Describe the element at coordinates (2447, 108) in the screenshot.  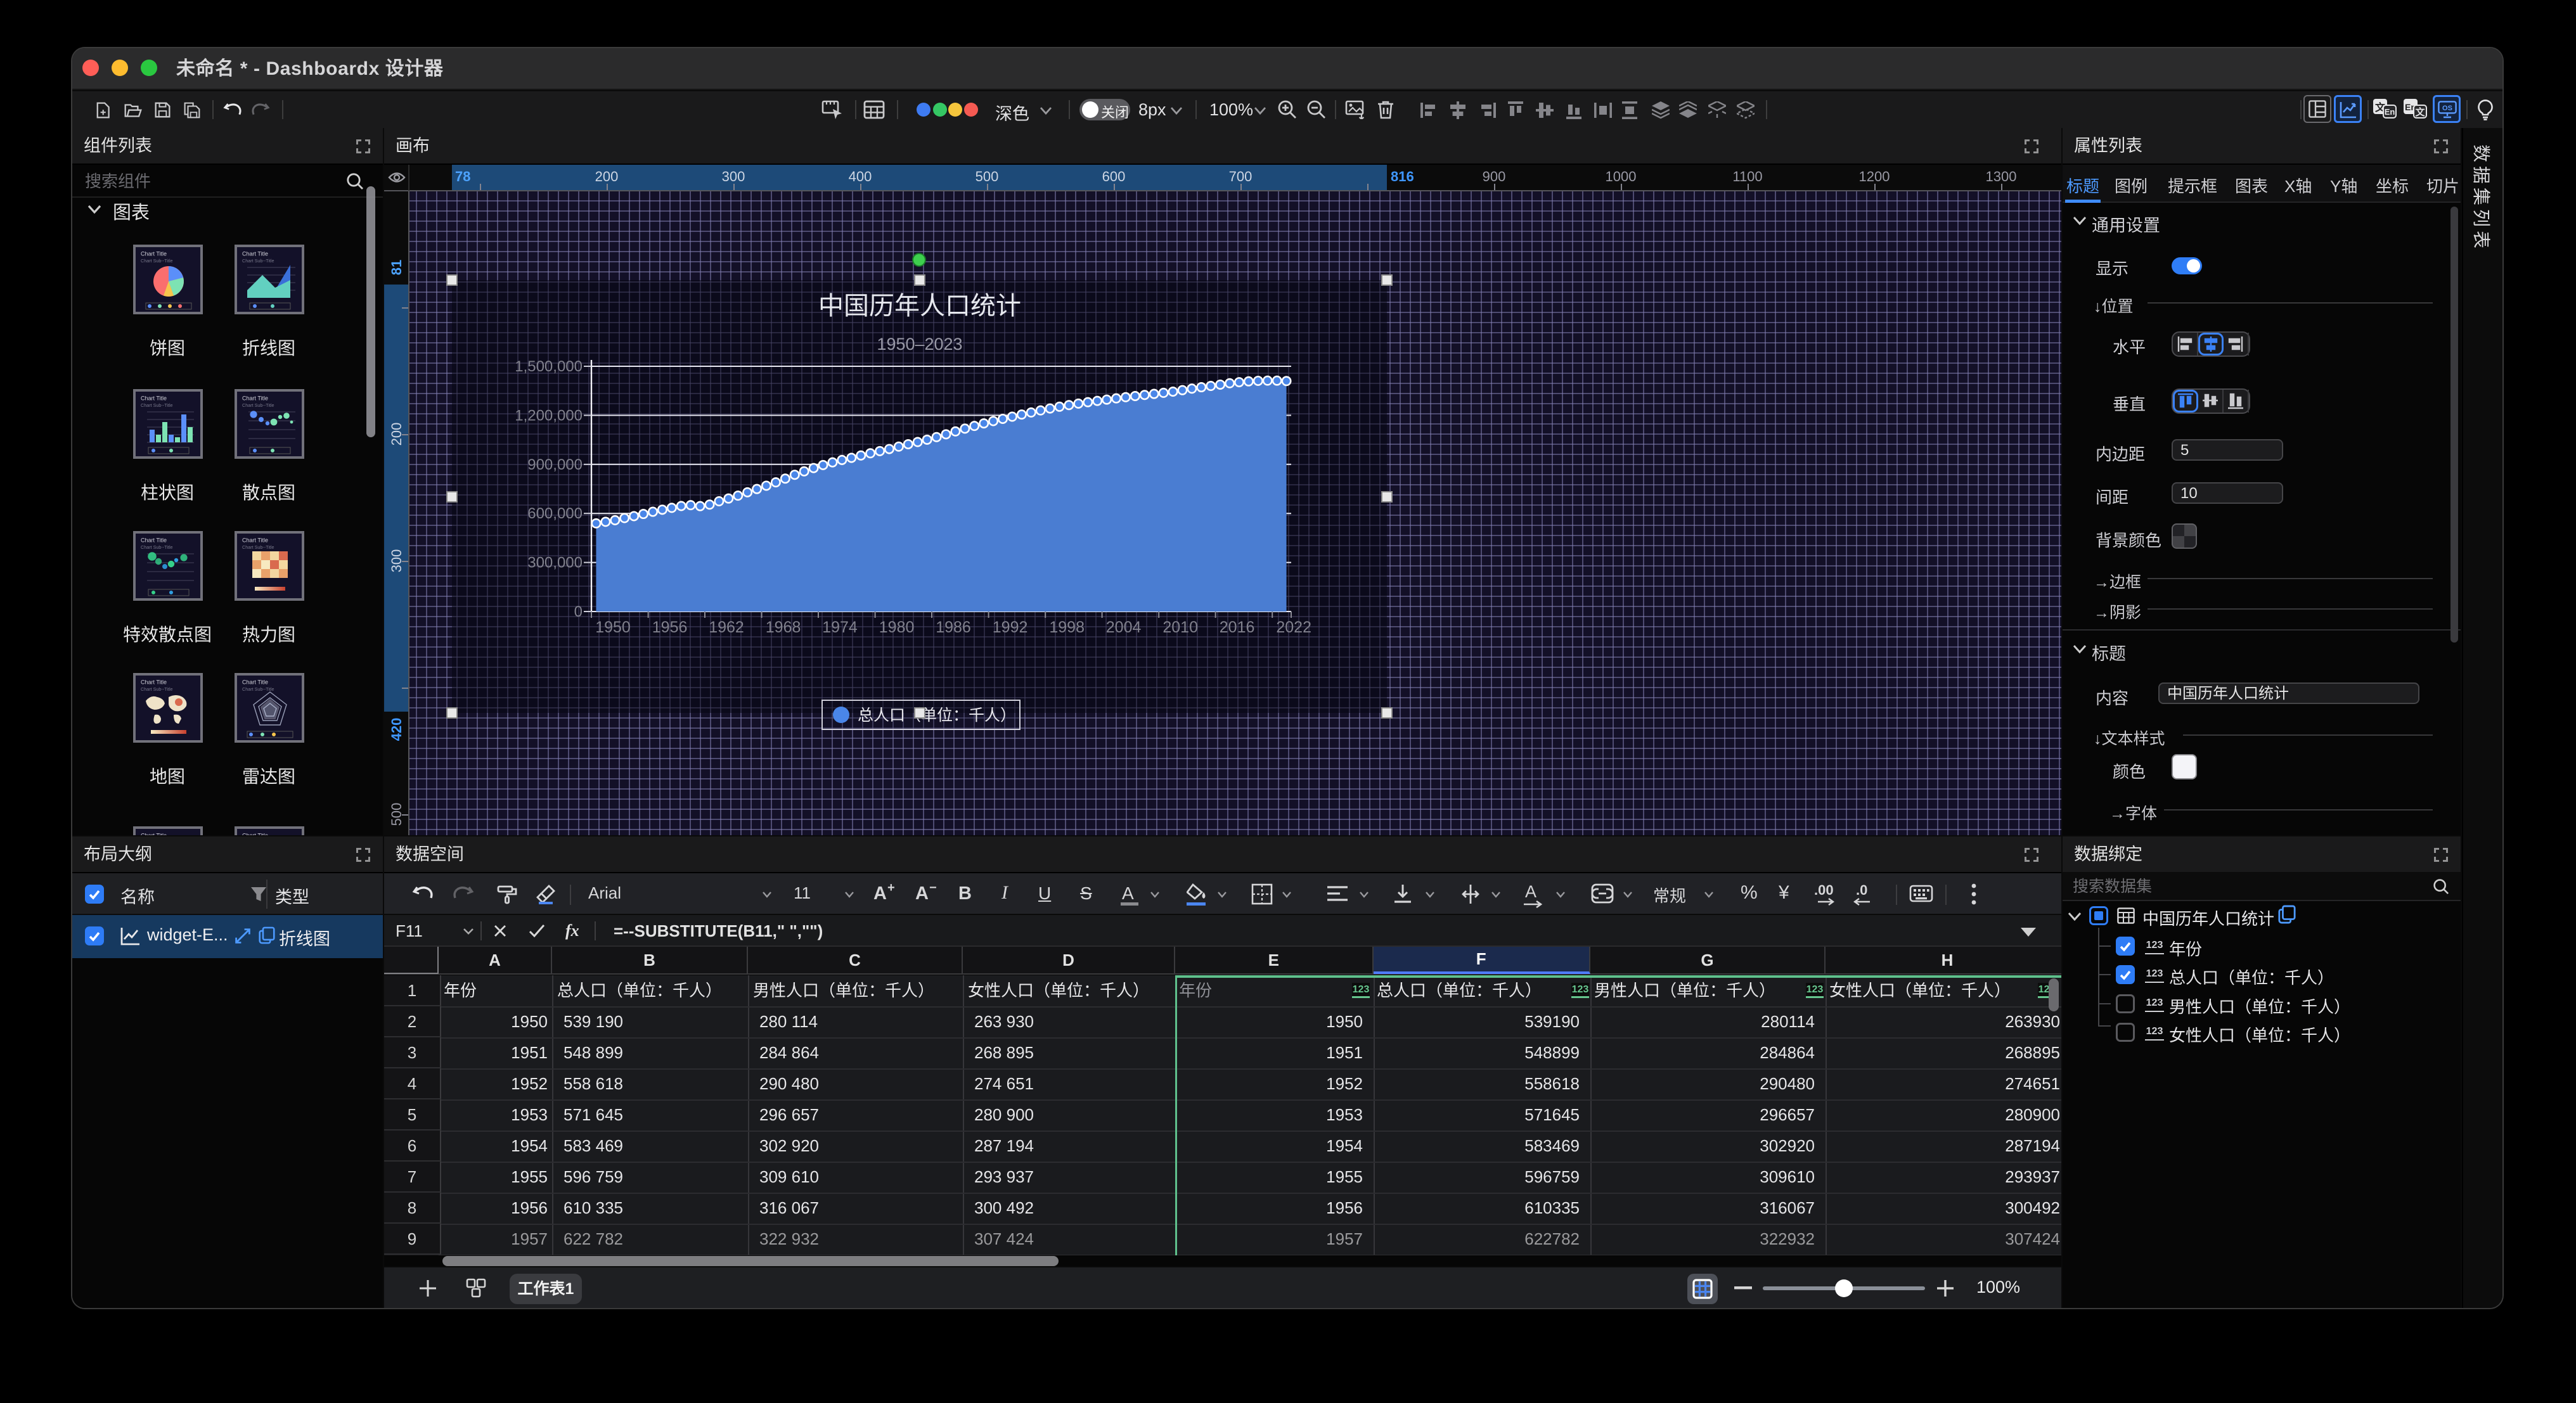
I see `svg-text: OS` at that location.